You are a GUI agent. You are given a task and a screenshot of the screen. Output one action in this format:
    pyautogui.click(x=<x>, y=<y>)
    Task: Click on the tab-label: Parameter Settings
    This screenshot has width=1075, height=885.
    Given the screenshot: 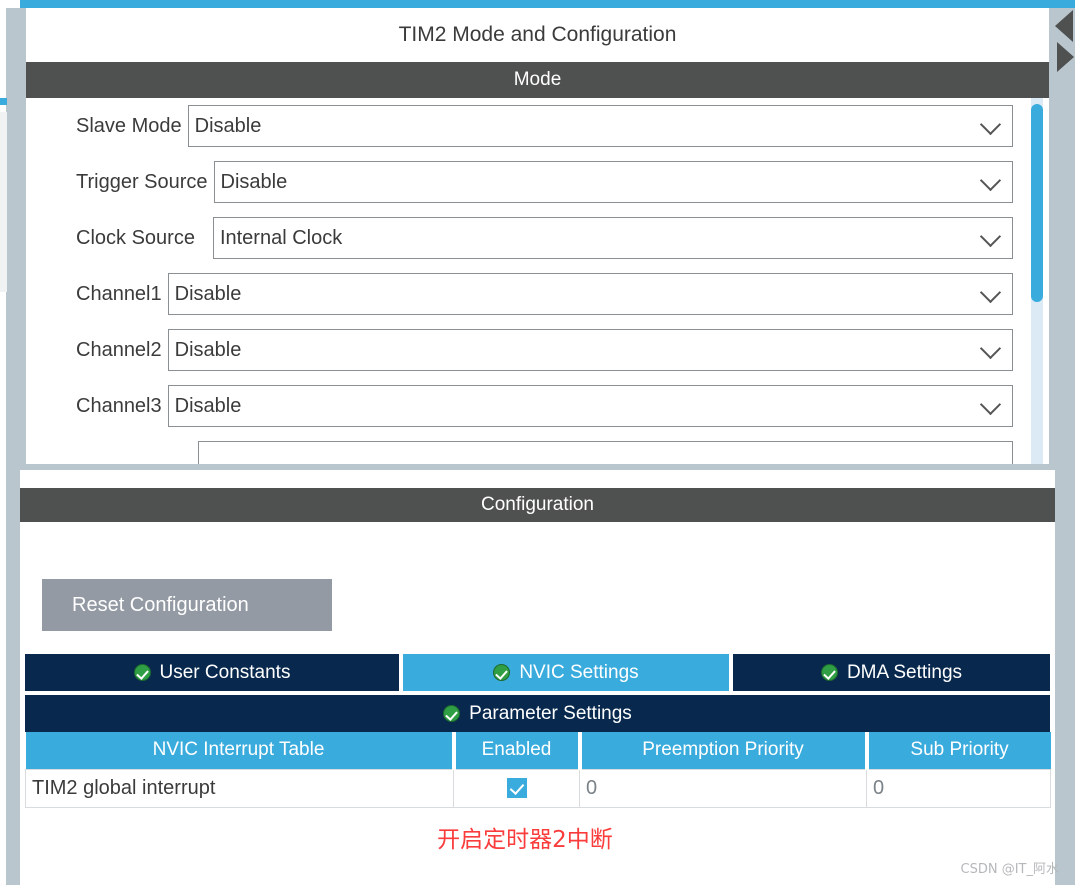 What is the action you would take?
    pyautogui.click(x=550, y=713)
    